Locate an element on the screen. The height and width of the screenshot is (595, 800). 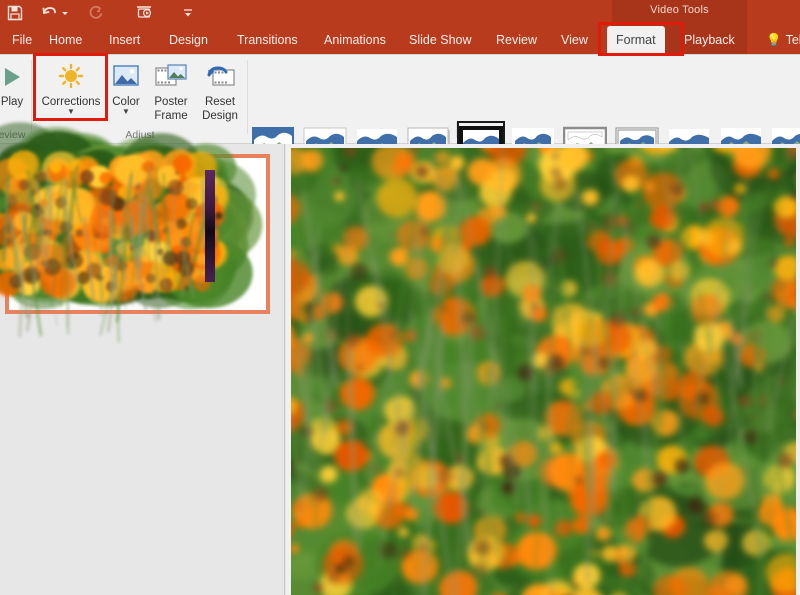
slide-thumbnail-image is located at coordinates (131, 232).